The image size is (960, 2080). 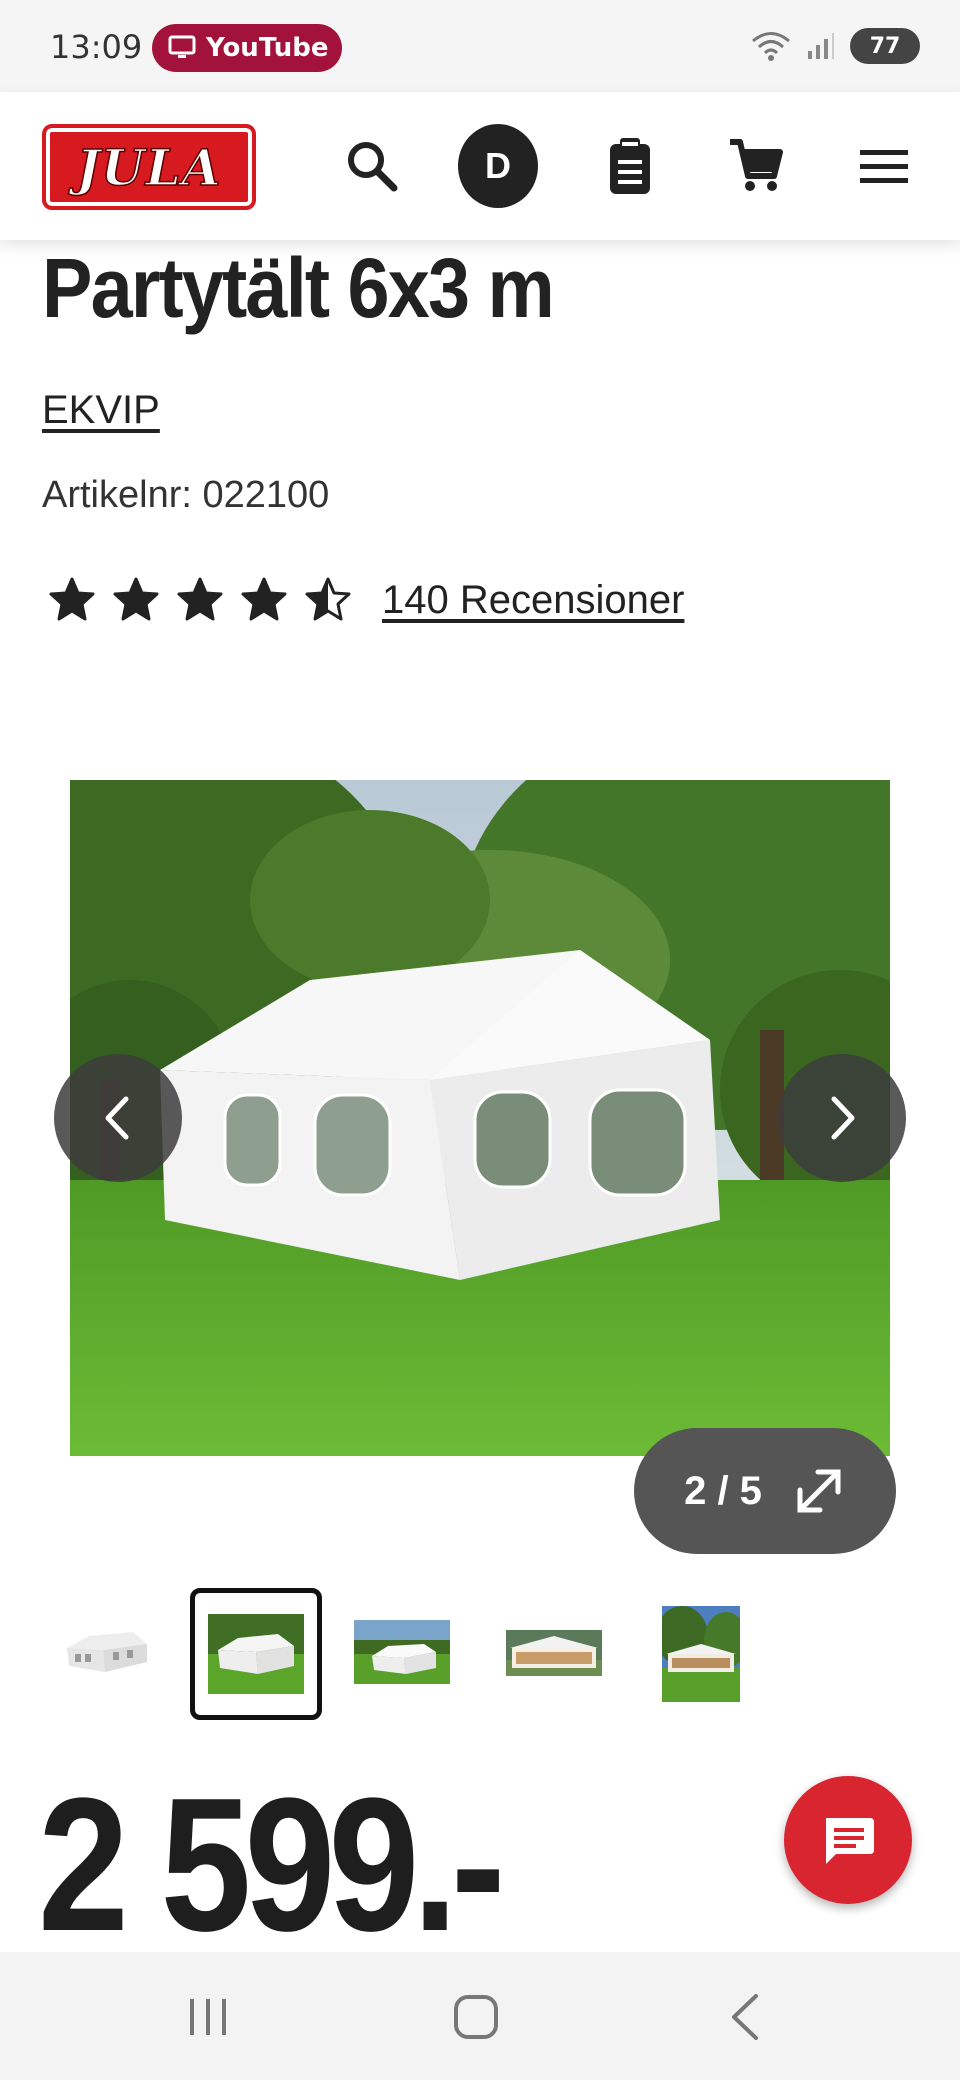 I want to click on chevron-right-icon, so click(x=843, y=1118).